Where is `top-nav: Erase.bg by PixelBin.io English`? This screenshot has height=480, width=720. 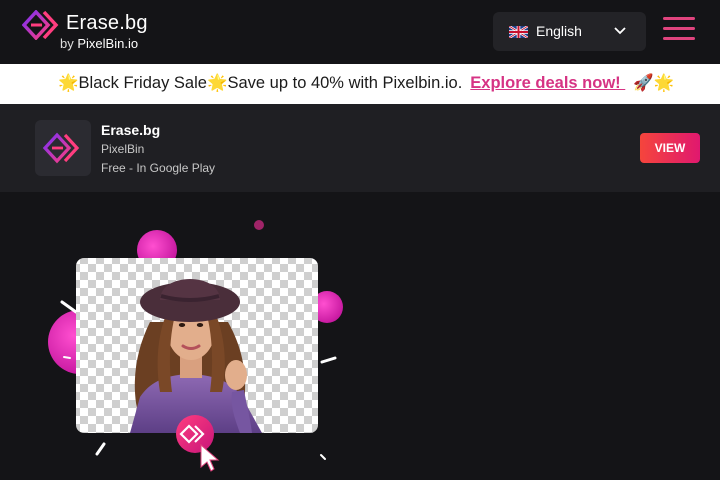
top-nav: Erase.bg by PixelBin.io English is located at coordinates (360, 32).